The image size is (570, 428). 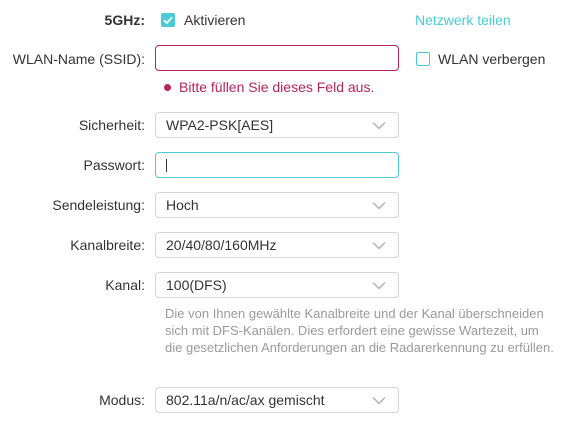 I want to click on text-cursor, so click(x=166, y=165).